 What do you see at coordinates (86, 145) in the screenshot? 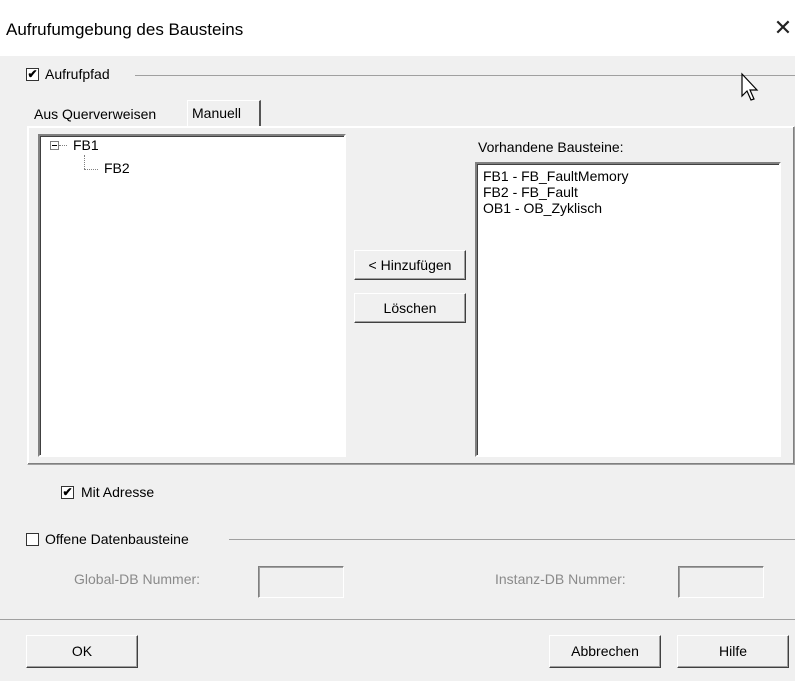
I see `tree-node-root: FB1` at bounding box center [86, 145].